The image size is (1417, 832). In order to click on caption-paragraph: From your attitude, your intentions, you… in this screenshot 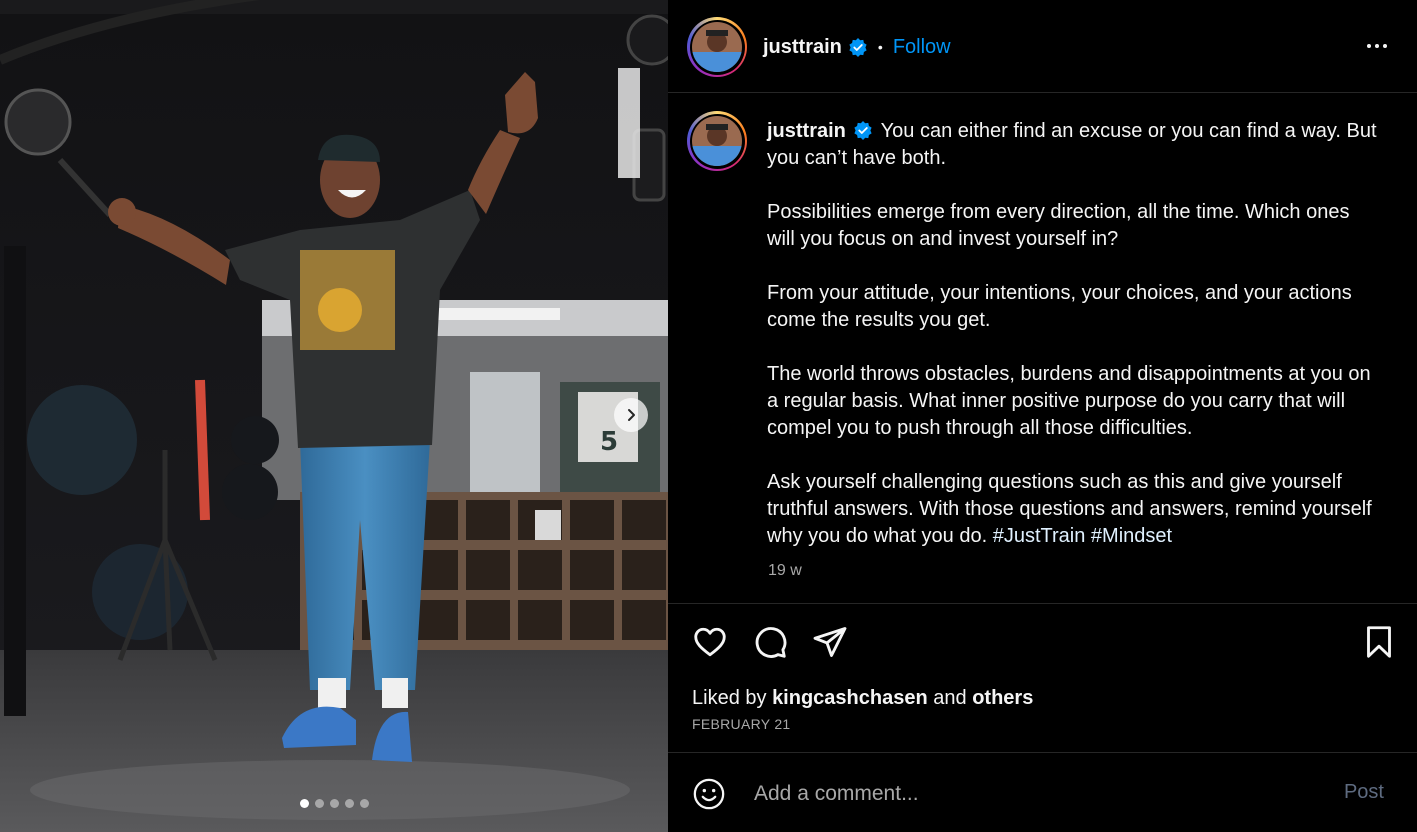, I will do `click(1059, 306)`.